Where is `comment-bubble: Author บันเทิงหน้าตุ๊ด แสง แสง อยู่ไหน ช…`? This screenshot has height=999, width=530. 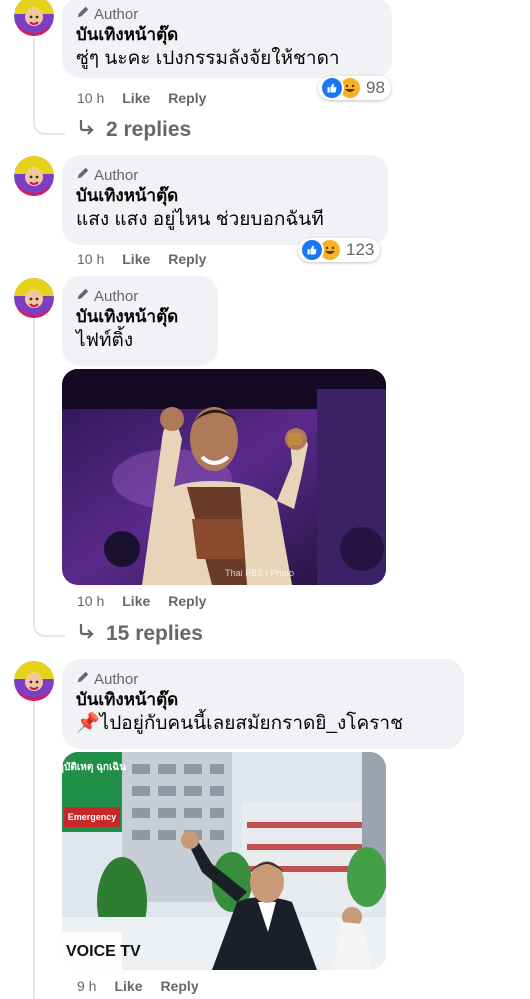
comment-bubble: Author บันเทิงหน้าตุ๊ด แสง แสง อยู่ไหน ช… is located at coordinates (225, 200).